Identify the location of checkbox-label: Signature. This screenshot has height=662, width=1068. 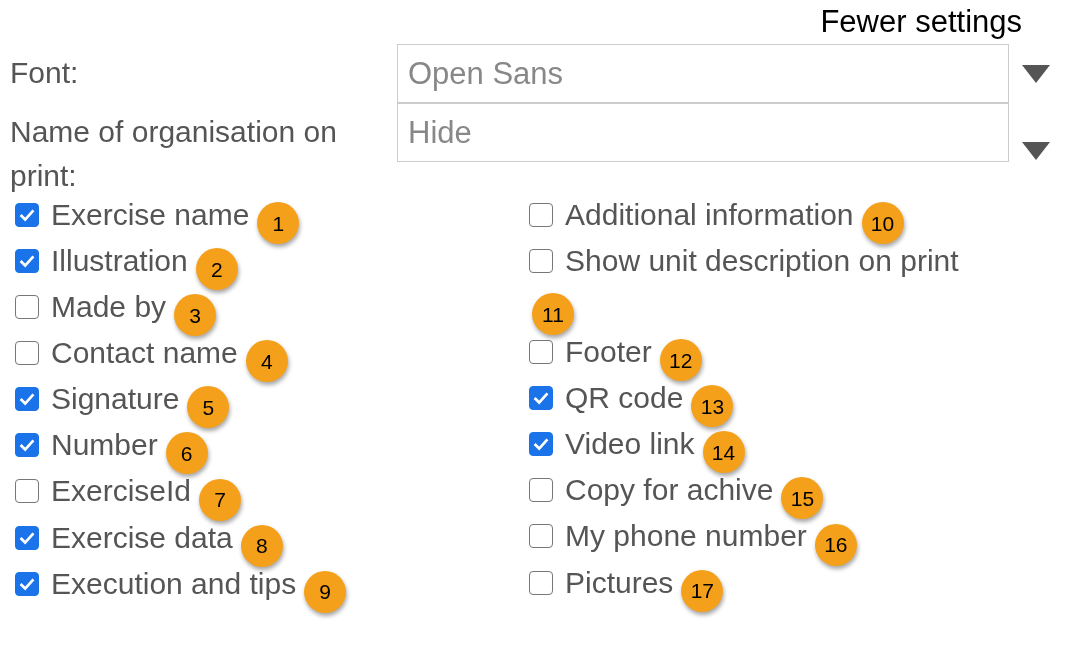
(115, 399).